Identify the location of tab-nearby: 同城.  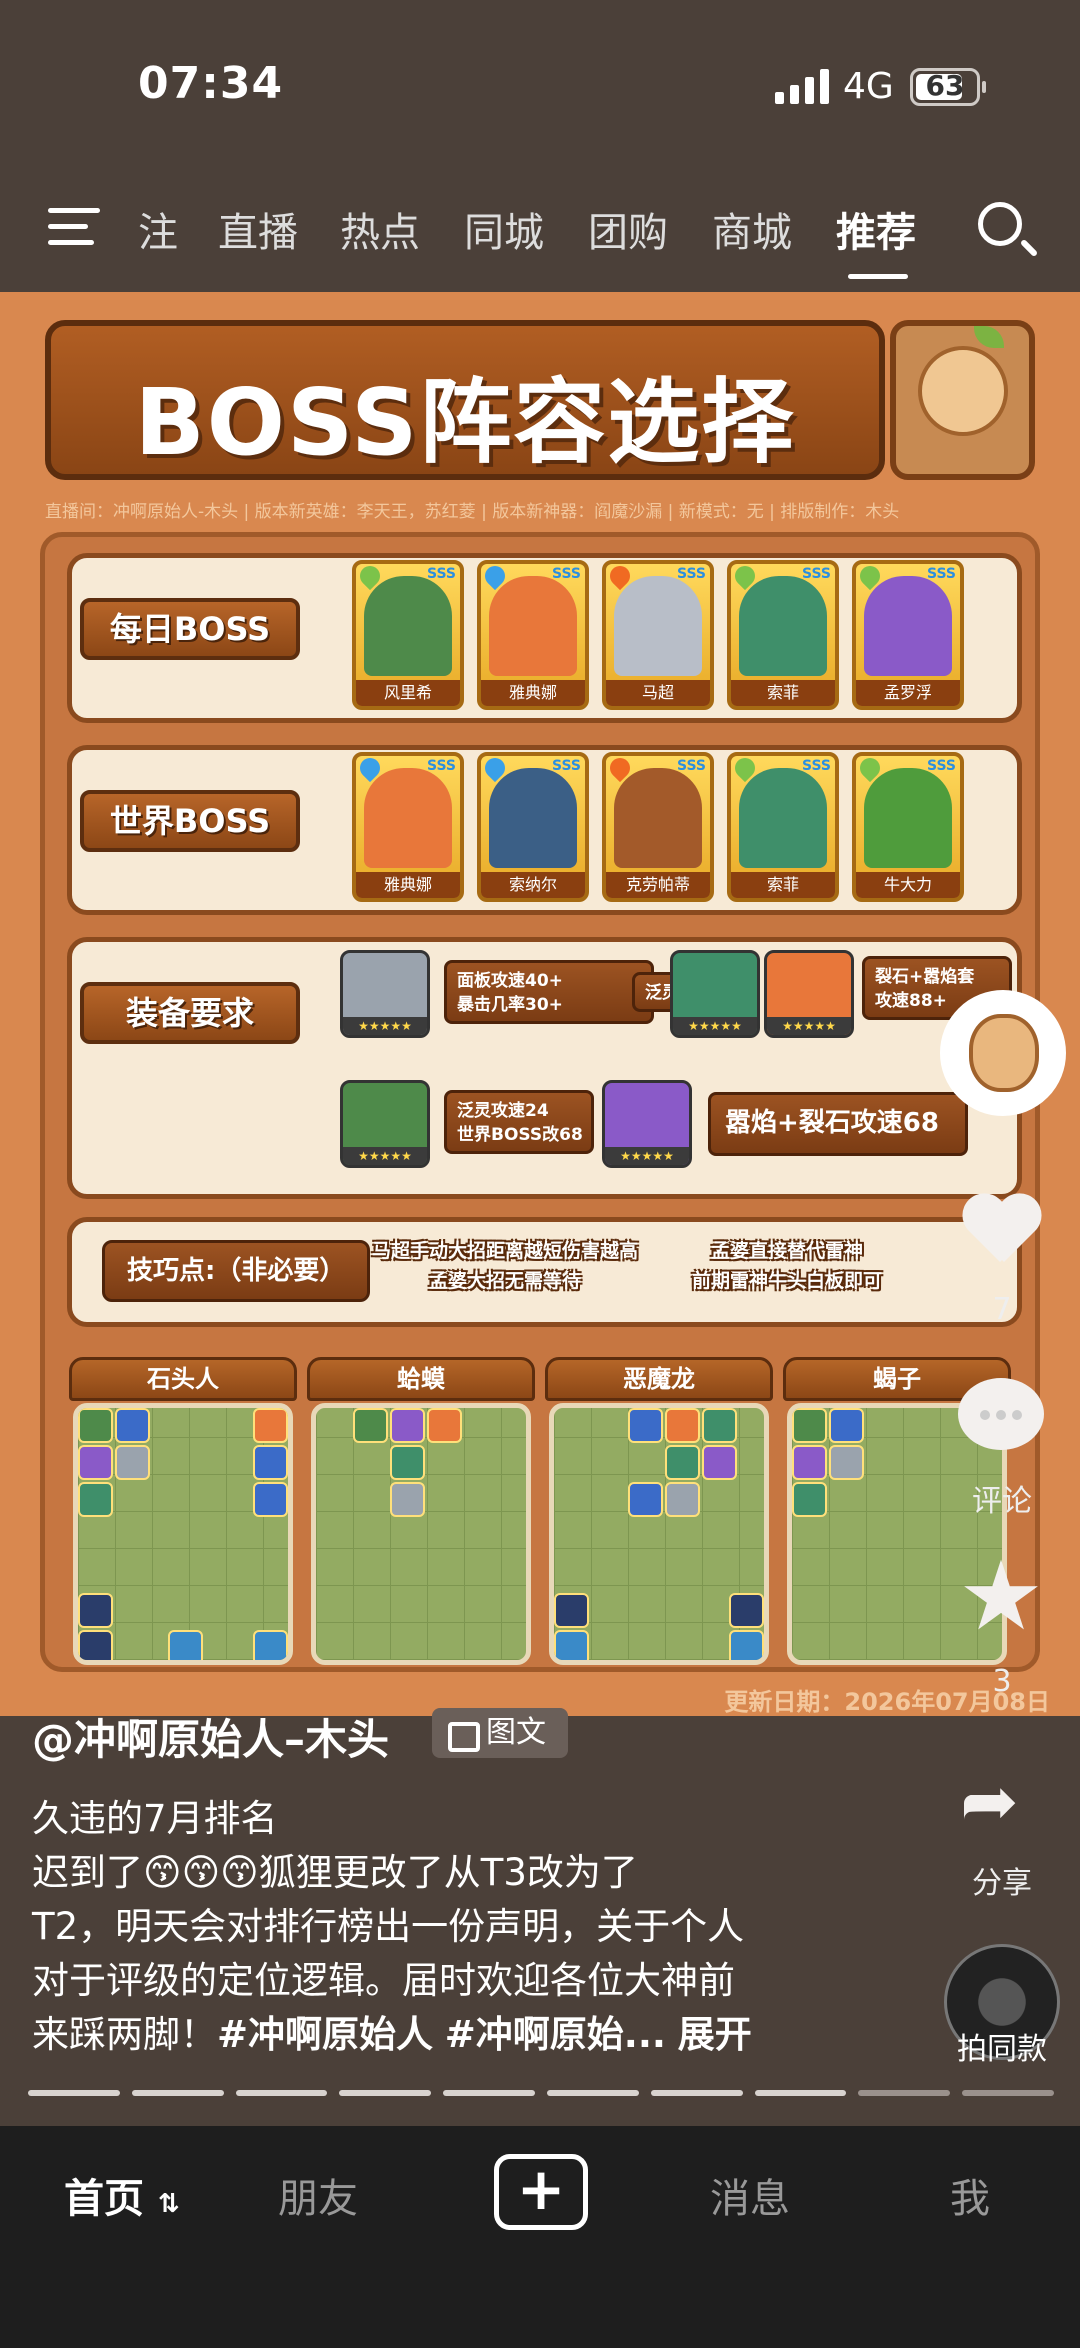
(504, 229).